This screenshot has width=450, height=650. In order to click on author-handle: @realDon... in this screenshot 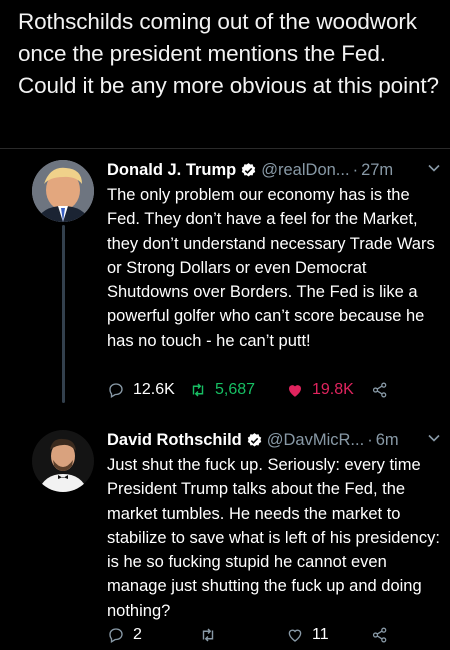, I will do `click(305, 170)`.